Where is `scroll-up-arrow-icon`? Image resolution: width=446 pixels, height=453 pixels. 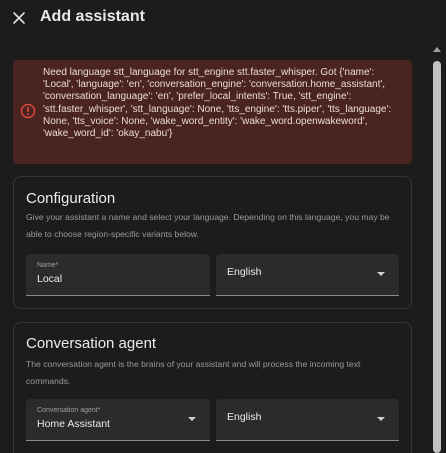
scroll-up-arrow-icon is located at coordinates (437, 49).